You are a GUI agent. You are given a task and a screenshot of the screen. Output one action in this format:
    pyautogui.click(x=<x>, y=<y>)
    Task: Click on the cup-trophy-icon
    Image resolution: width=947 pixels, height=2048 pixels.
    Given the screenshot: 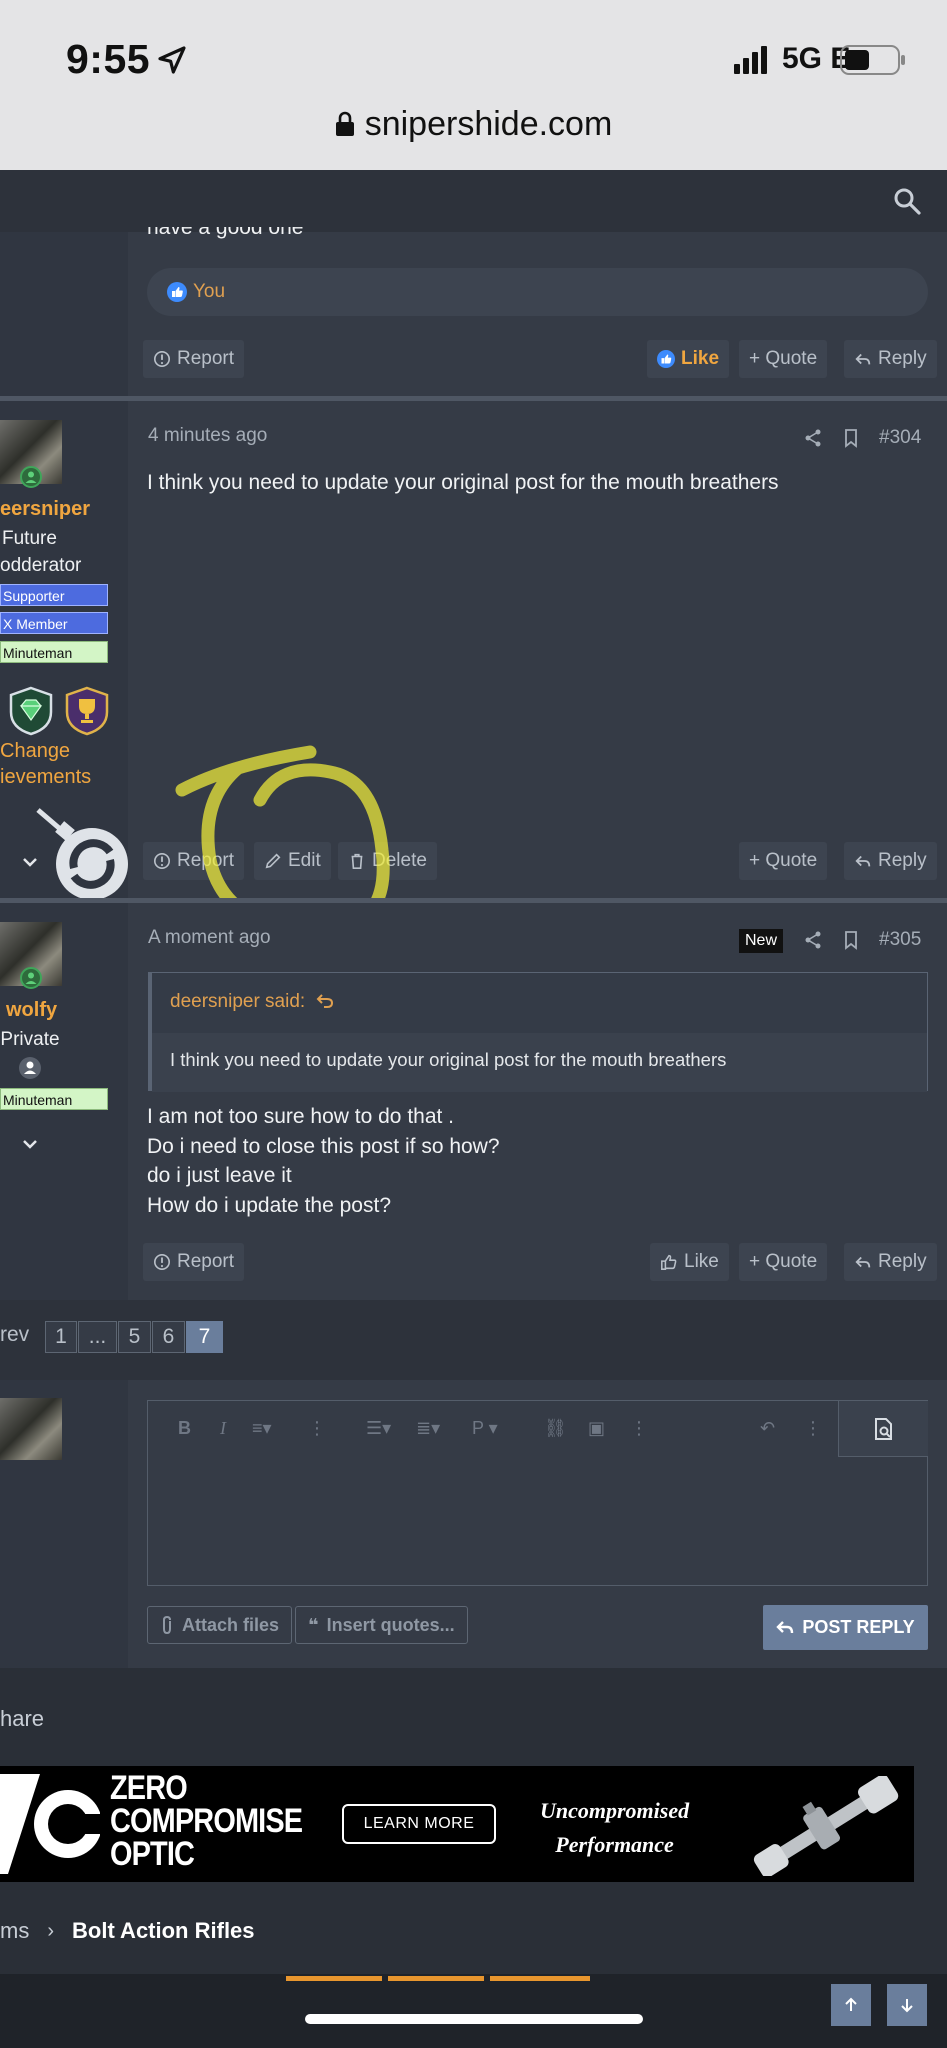 What is the action you would take?
    pyautogui.click(x=87, y=711)
    